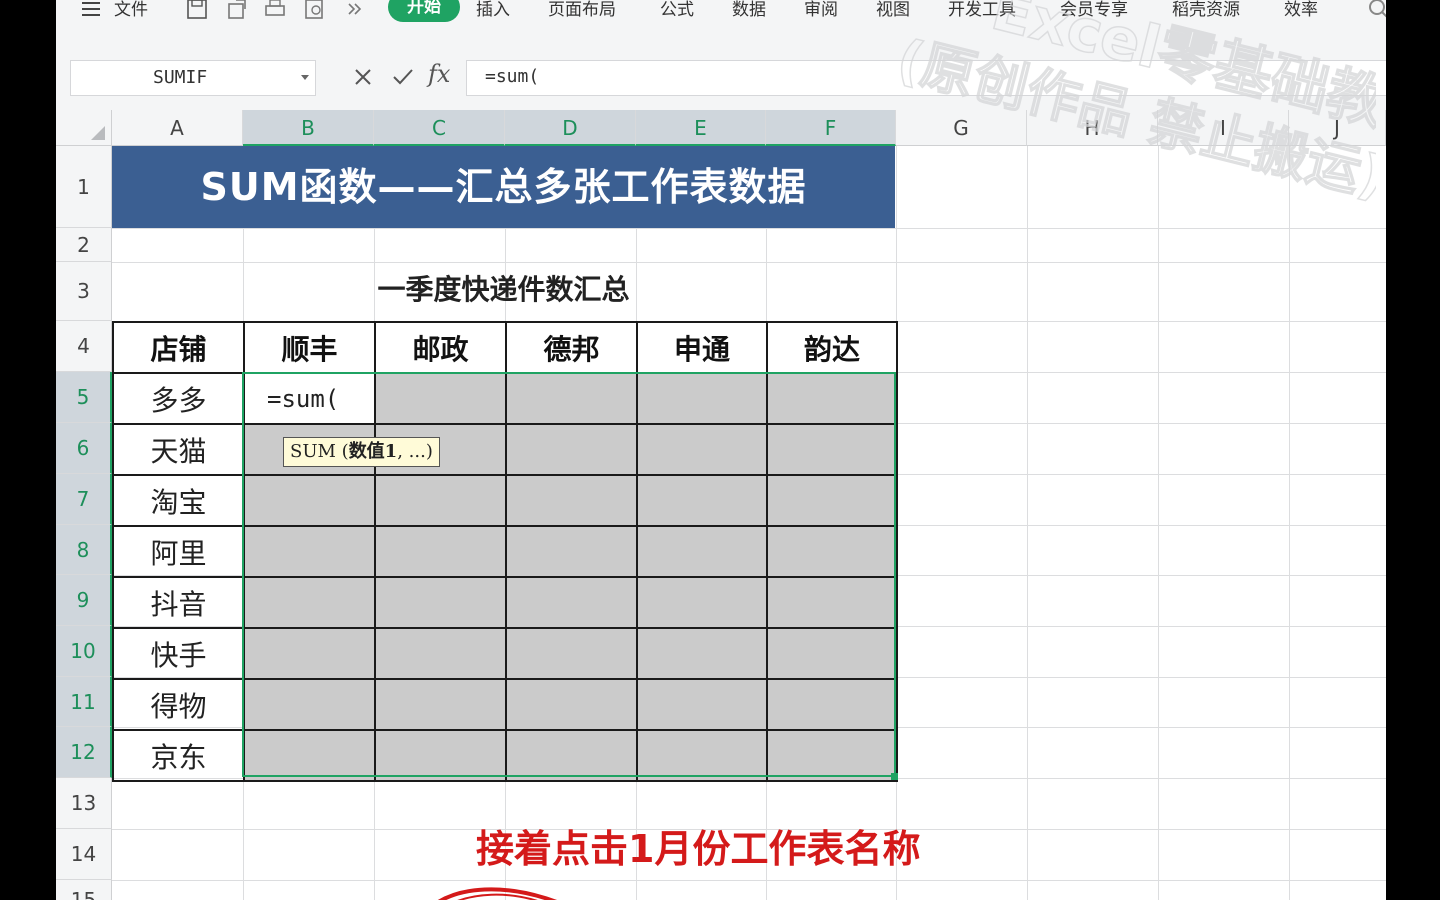 Image resolution: width=1440 pixels, height=900 pixels. I want to click on store-cell: 得物, so click(178, 704).